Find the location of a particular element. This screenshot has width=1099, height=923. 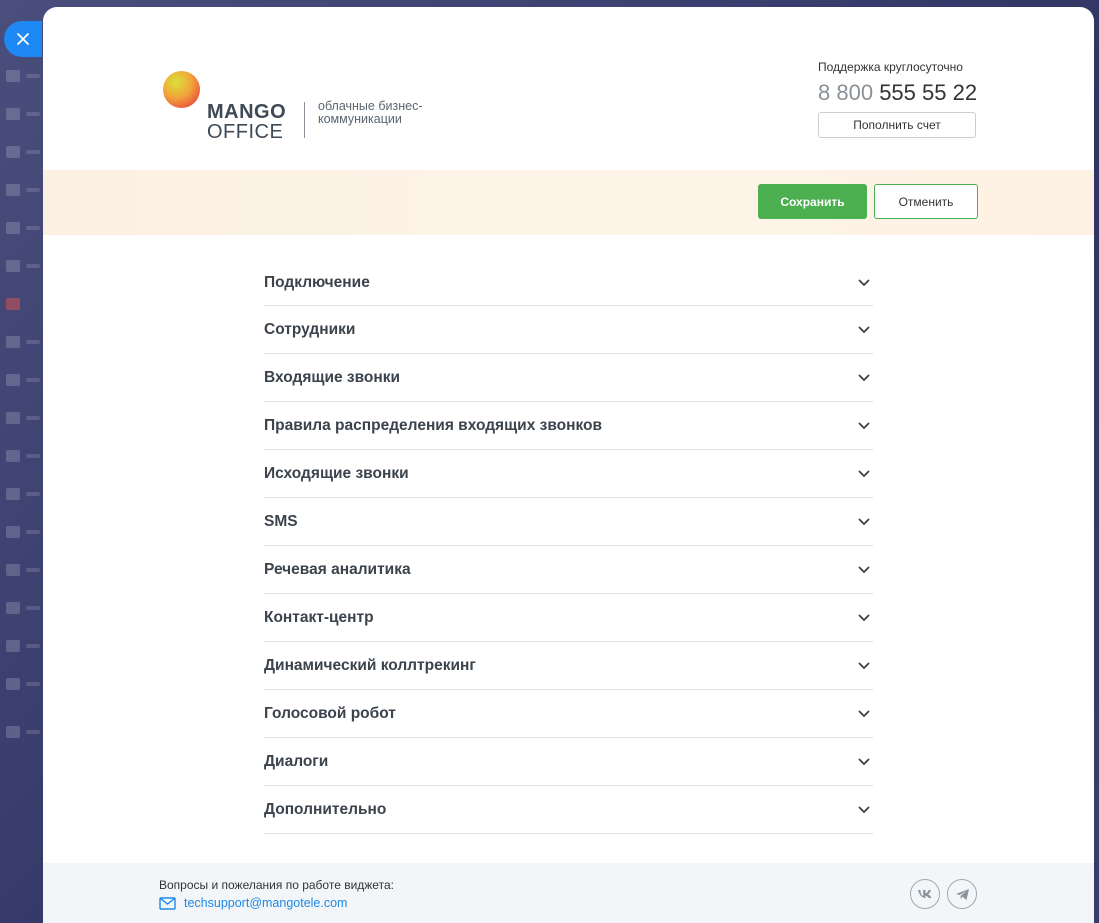

logo-circle-icon is located at coordinates (181, 89).